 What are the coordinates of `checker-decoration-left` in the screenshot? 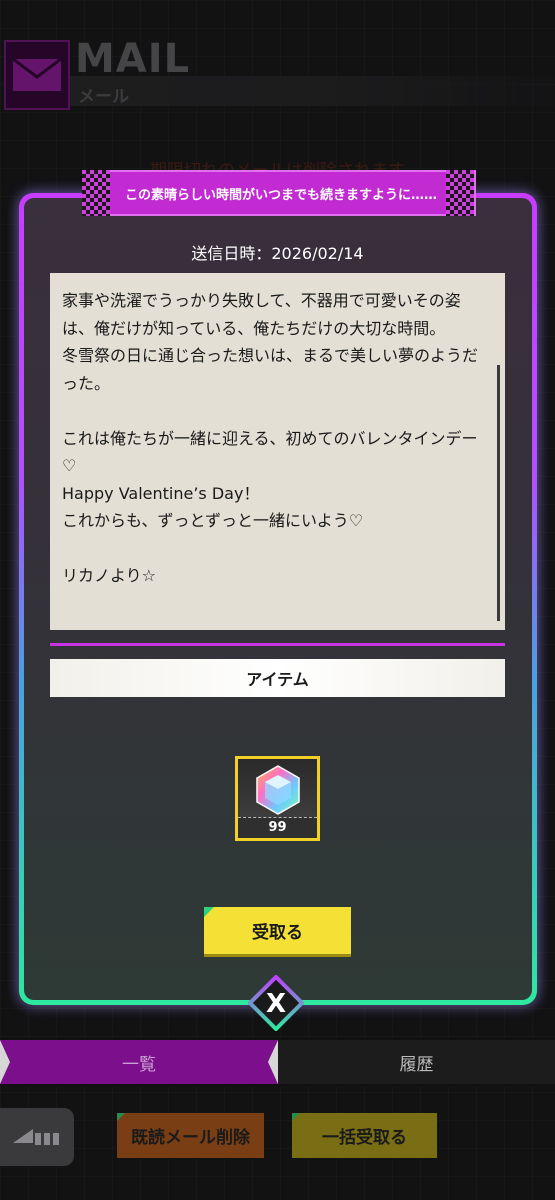 It's located at (96, 193).